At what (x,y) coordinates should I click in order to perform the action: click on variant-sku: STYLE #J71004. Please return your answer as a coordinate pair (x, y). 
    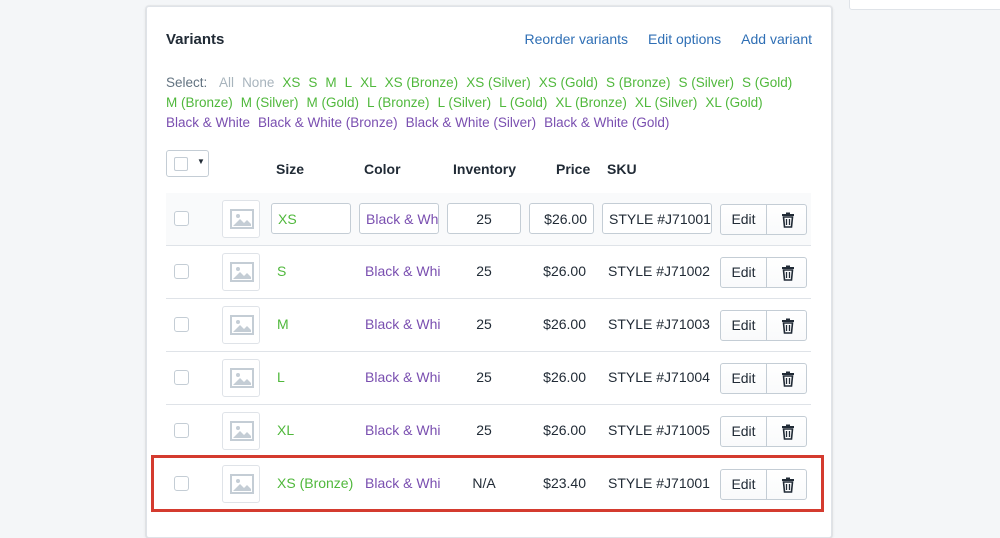
    Looking at the image, I should click on (659, 377).